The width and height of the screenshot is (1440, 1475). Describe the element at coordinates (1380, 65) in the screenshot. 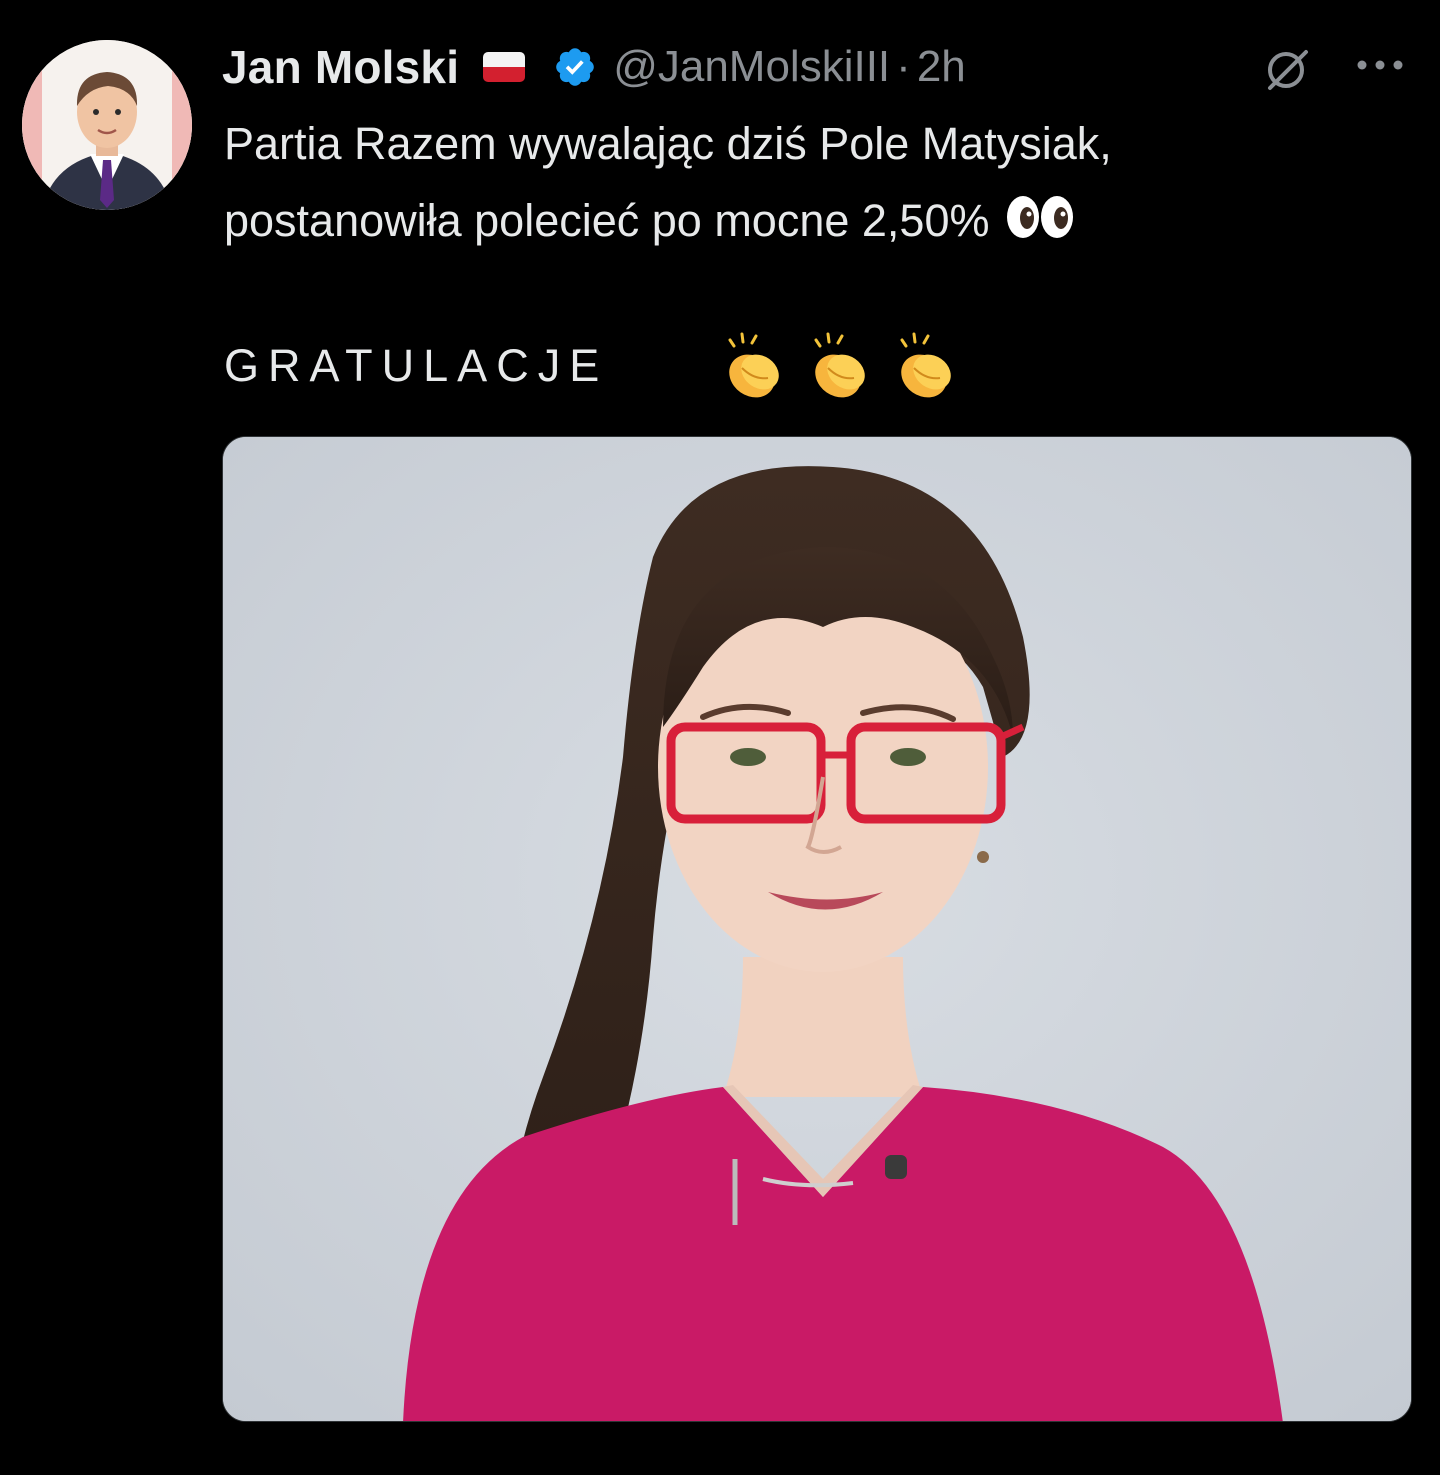

I see `more-options-icon` at that location.